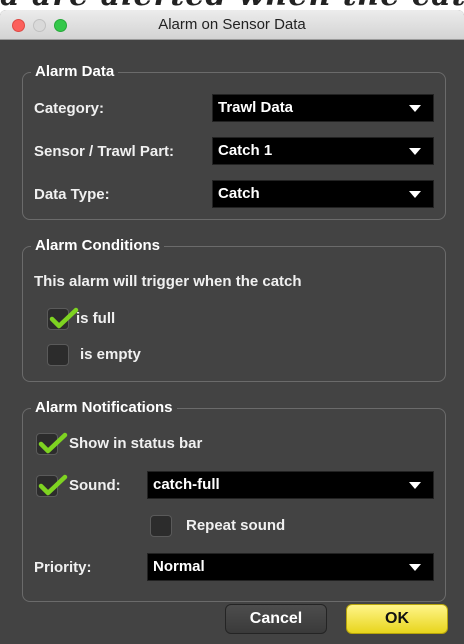 The image size is (464, 644). What do you see at coordinates (276, 619) in the screenshot?
I see `cancel-button: Cancel` at bounding box center [276, 619].